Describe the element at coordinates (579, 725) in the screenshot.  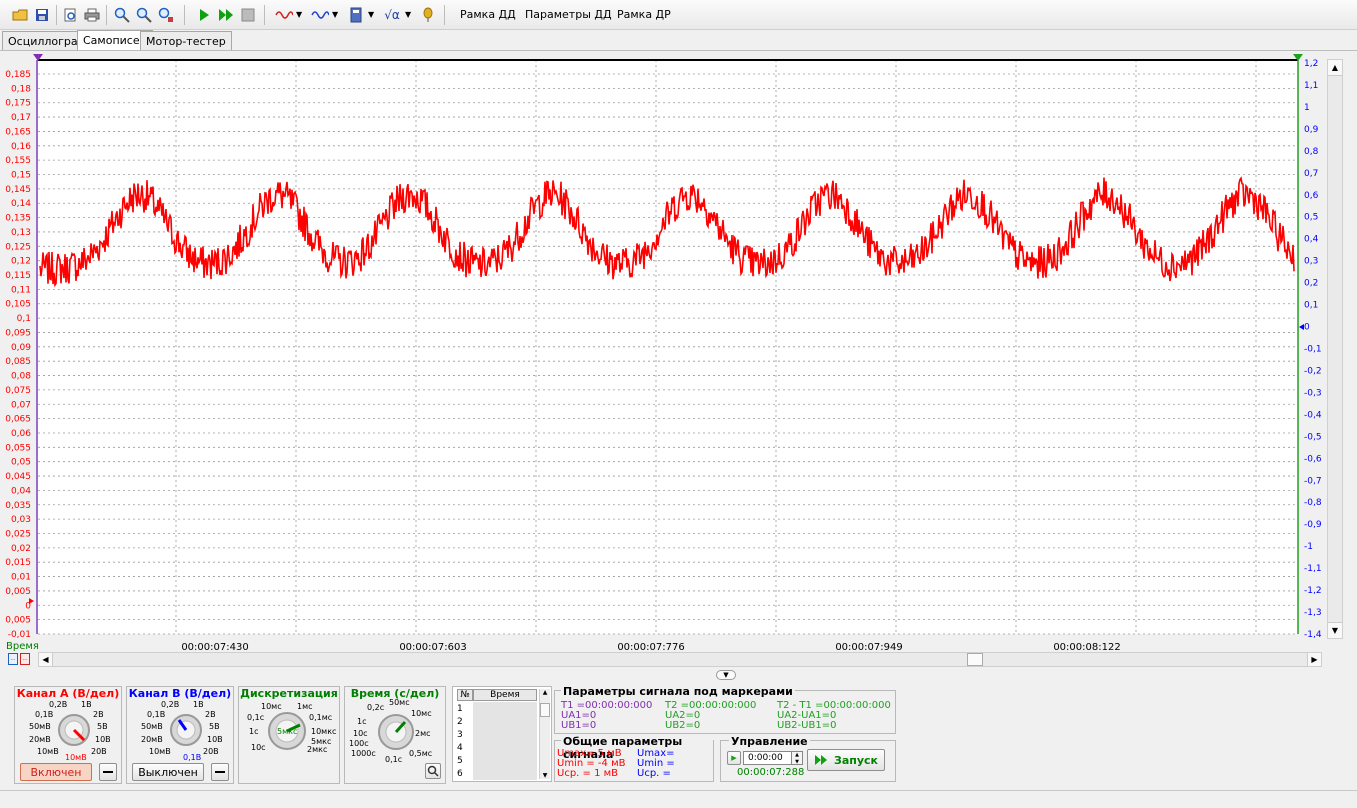
I see `ub1-value: UB1=0` at that location.